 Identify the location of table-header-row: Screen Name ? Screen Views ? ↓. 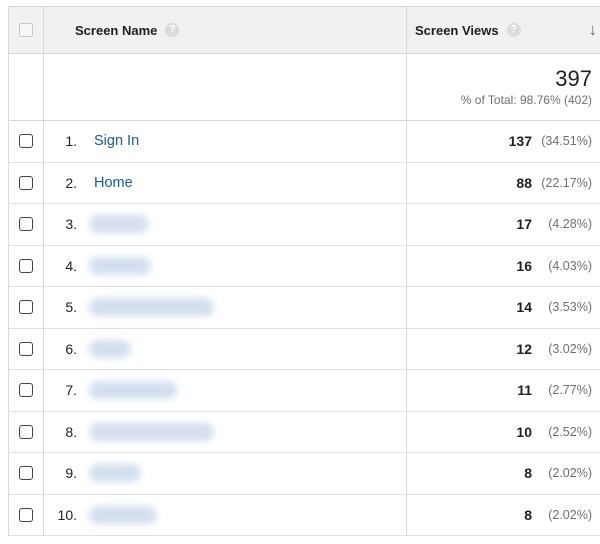
(304, 30).